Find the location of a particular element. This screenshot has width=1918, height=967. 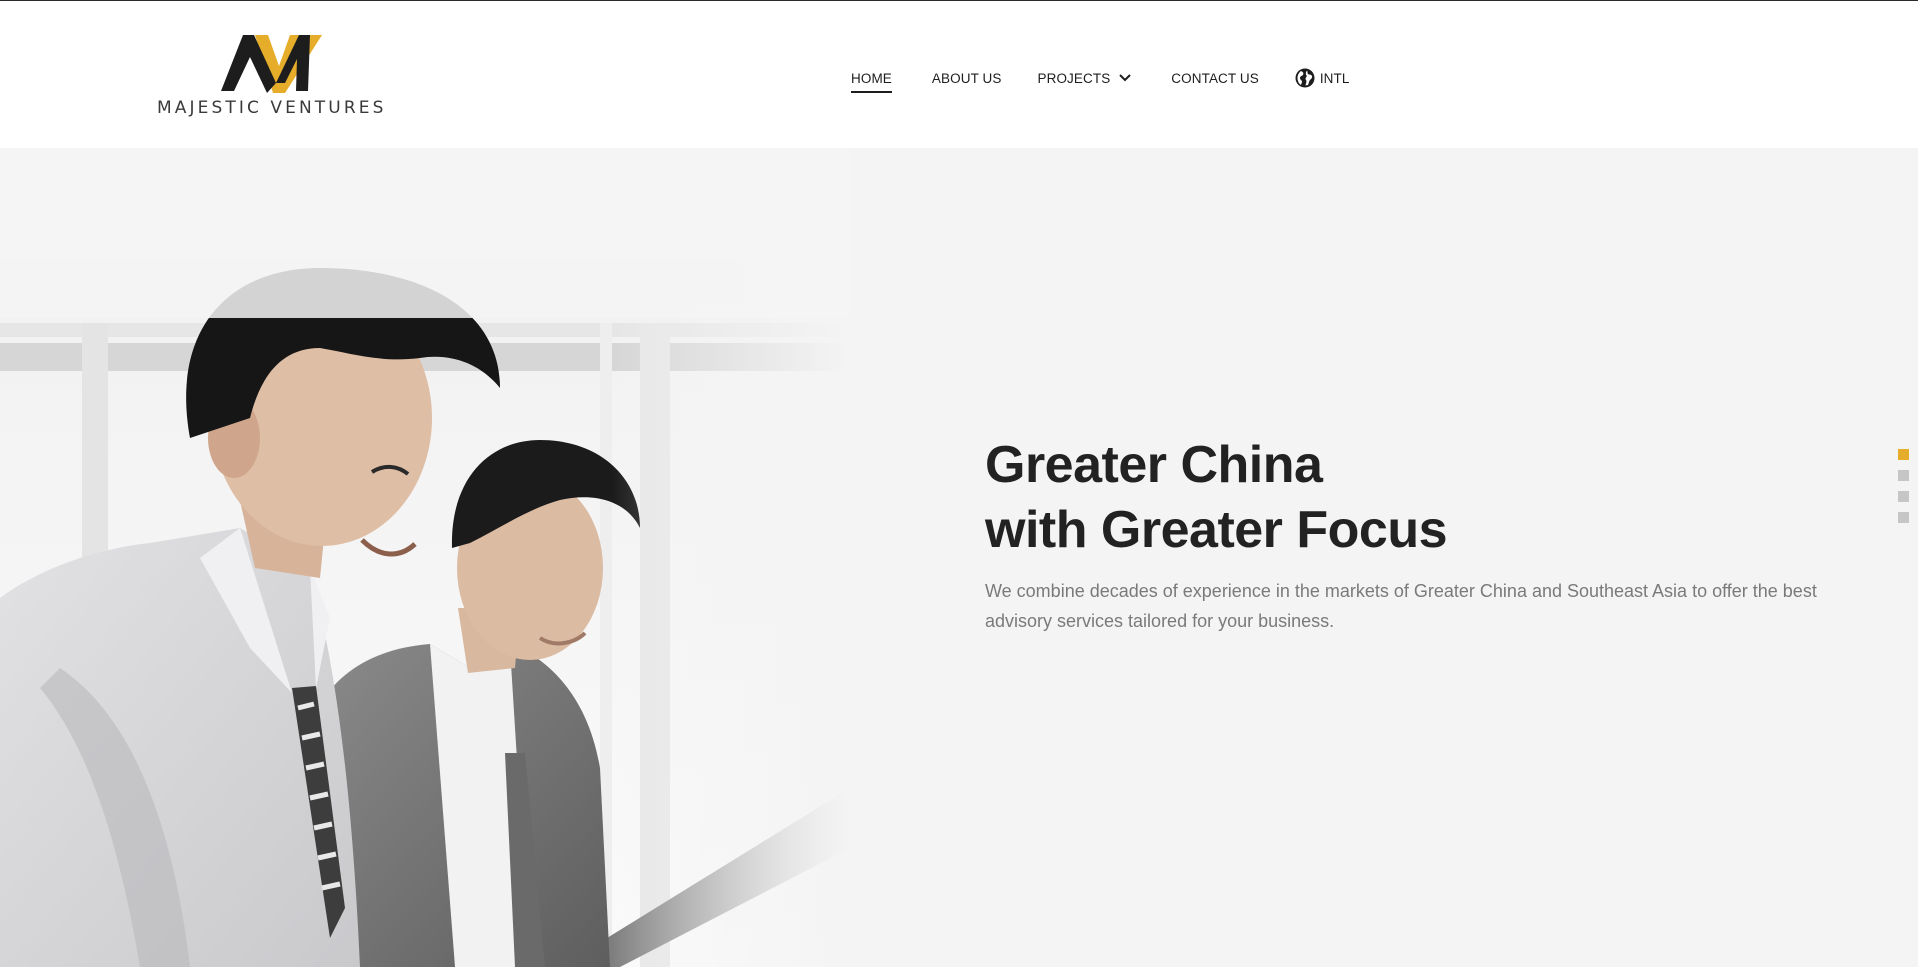

hero-title-line-2: with Greater Focus is located at coordinates (1216, 530).